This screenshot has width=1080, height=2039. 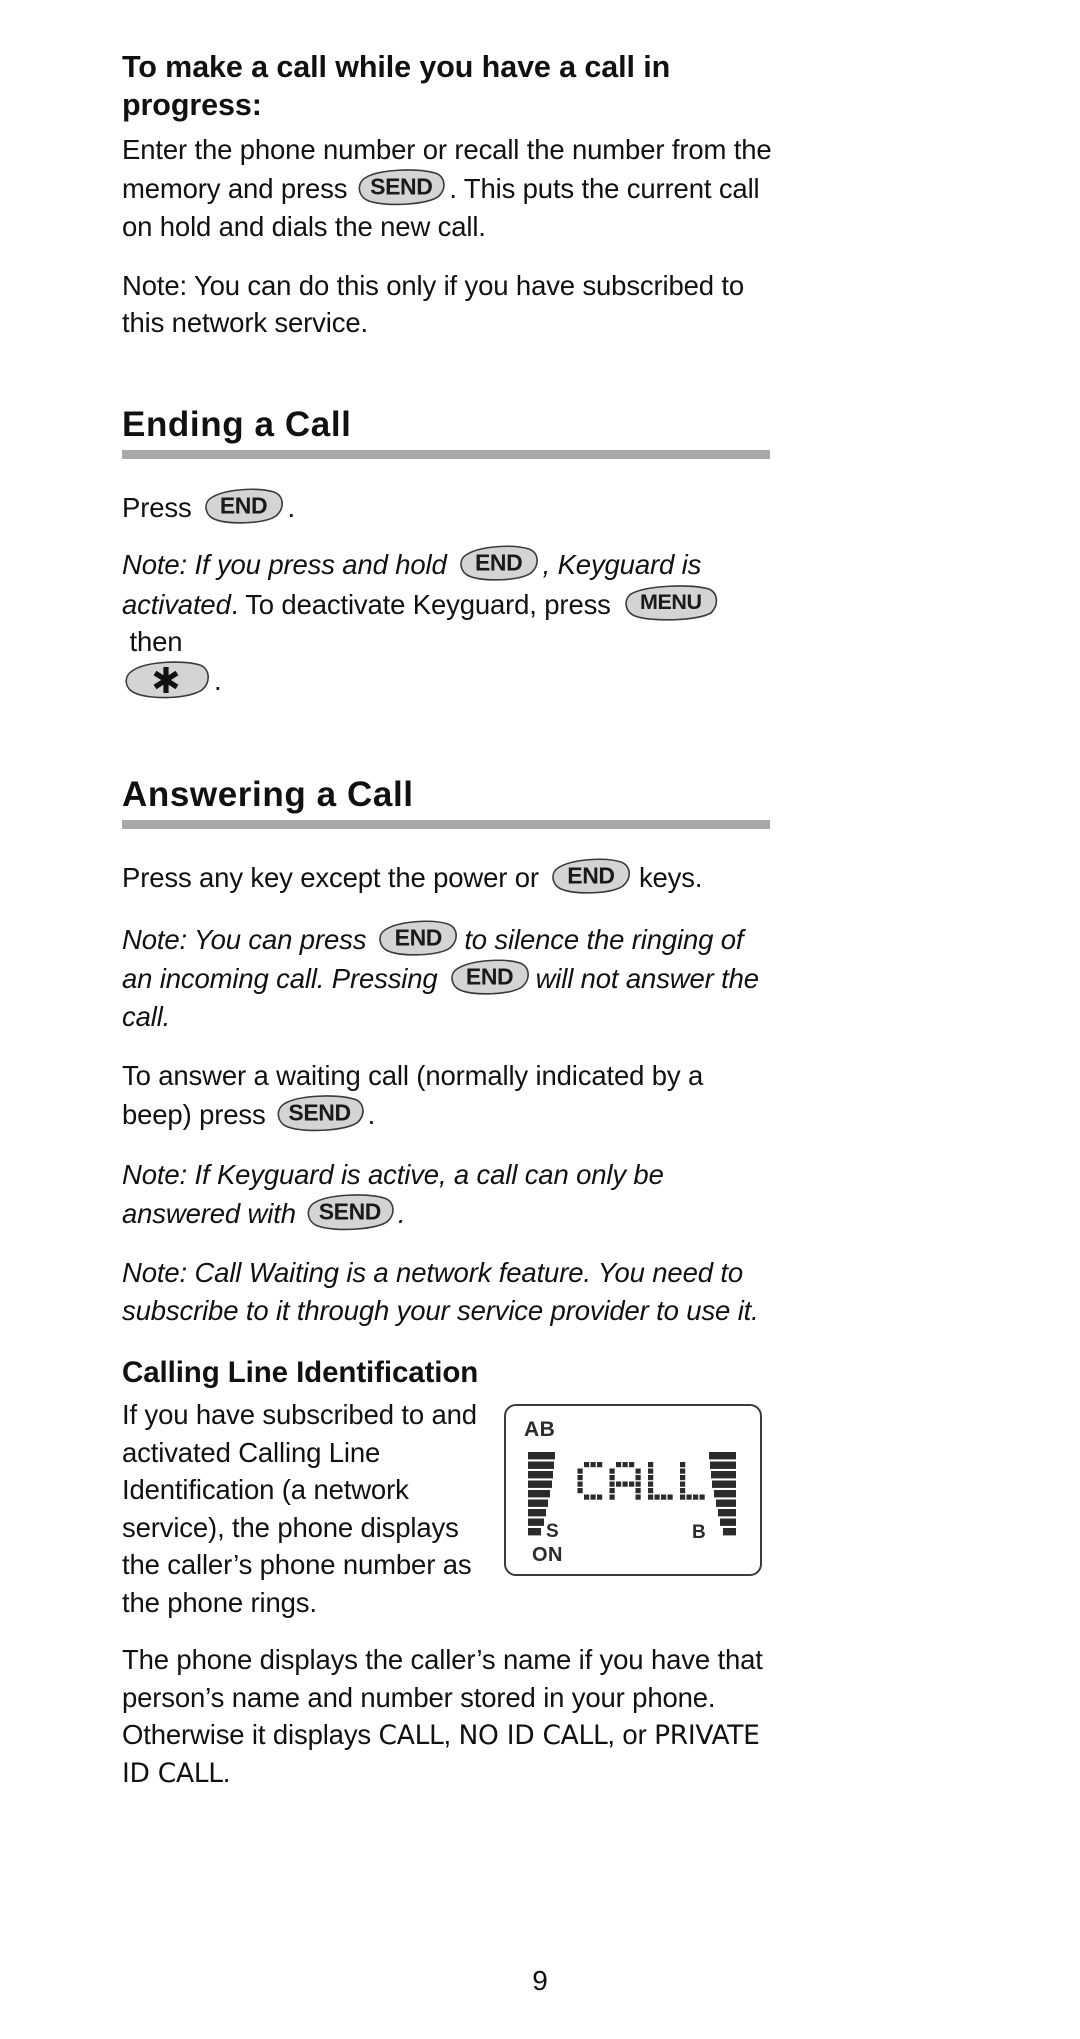 What do you see at coordinates (320, 1113) in the screenshot?
I see `send-key-icon-2: SEND` at bounding box center [320, 1113].